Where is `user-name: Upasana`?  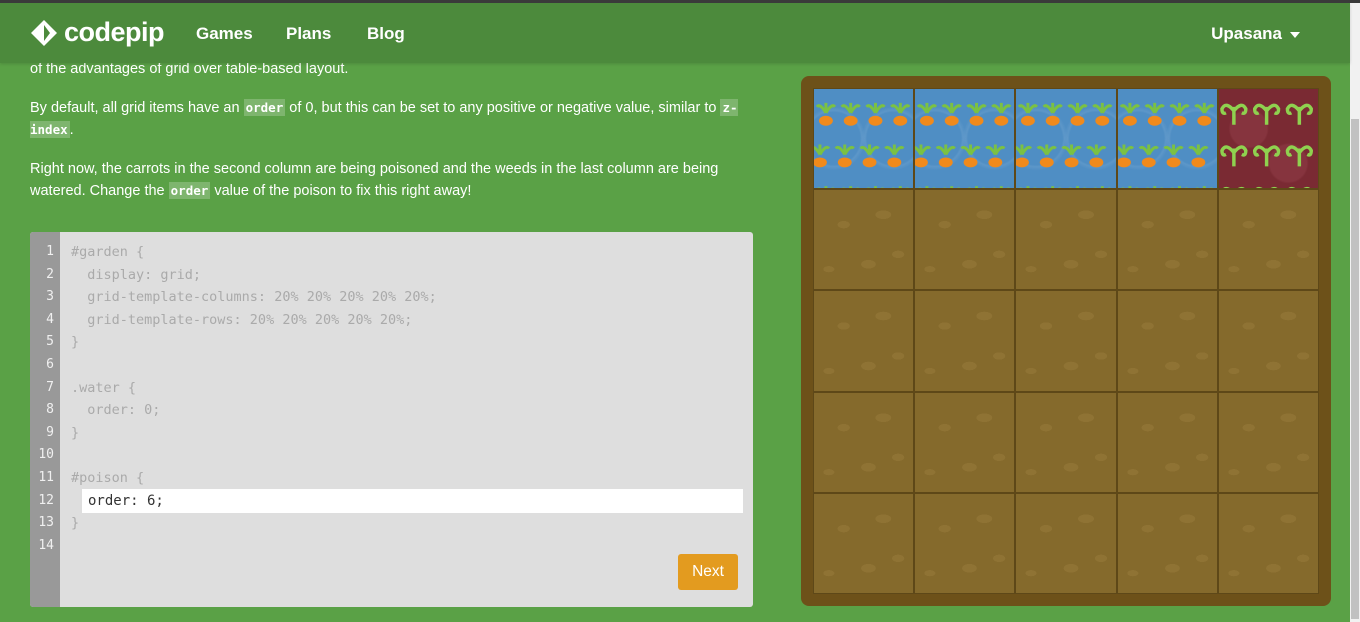
user-name: Upasana is located at coordinates (1246, 33).